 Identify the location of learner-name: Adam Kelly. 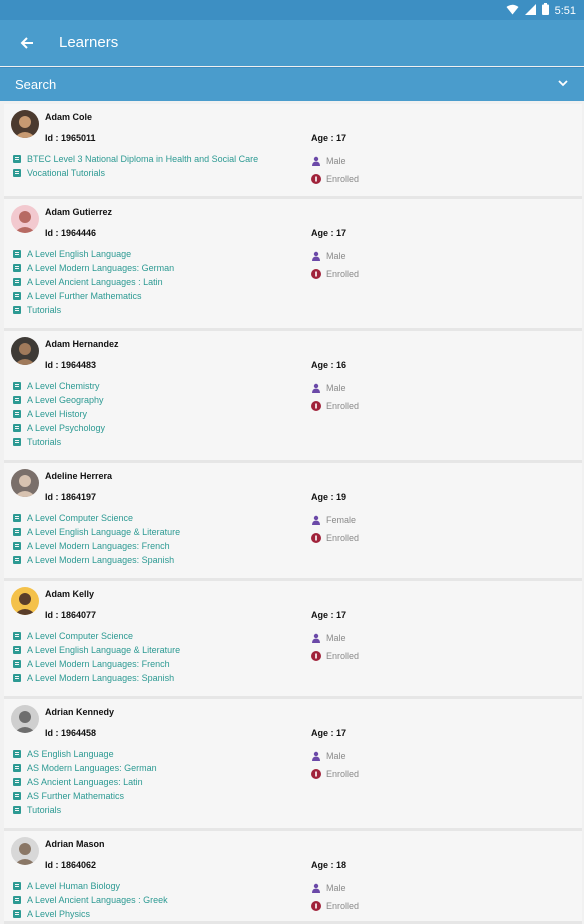
(70, 594).